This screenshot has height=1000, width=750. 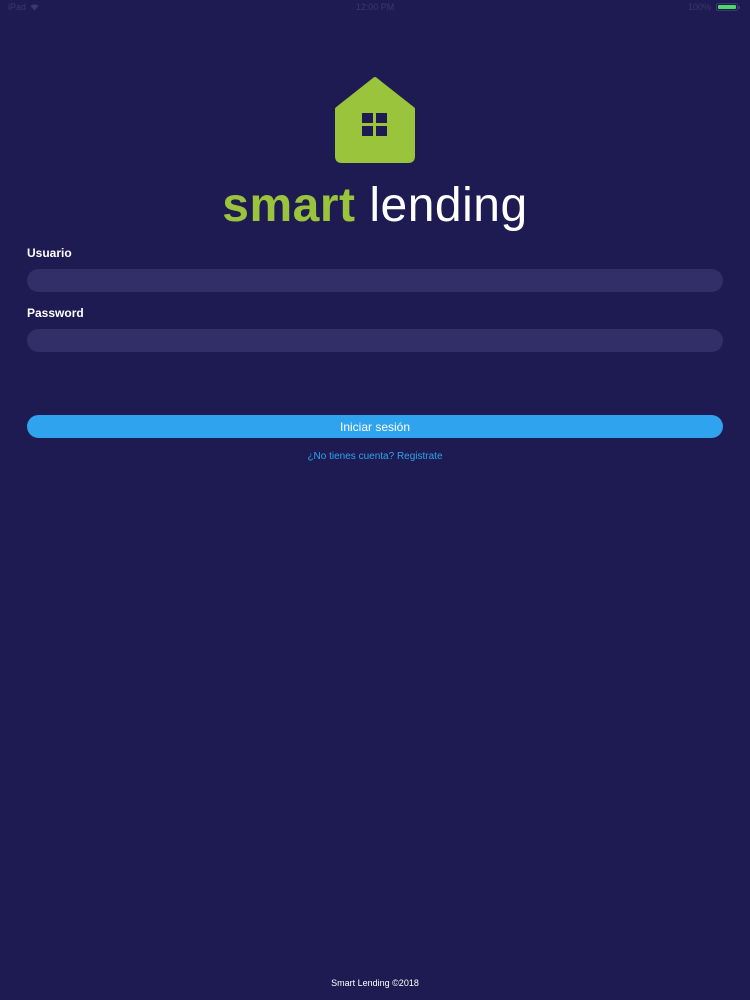 I want to click on status-battery: 100%, so click(x=713, y=7).